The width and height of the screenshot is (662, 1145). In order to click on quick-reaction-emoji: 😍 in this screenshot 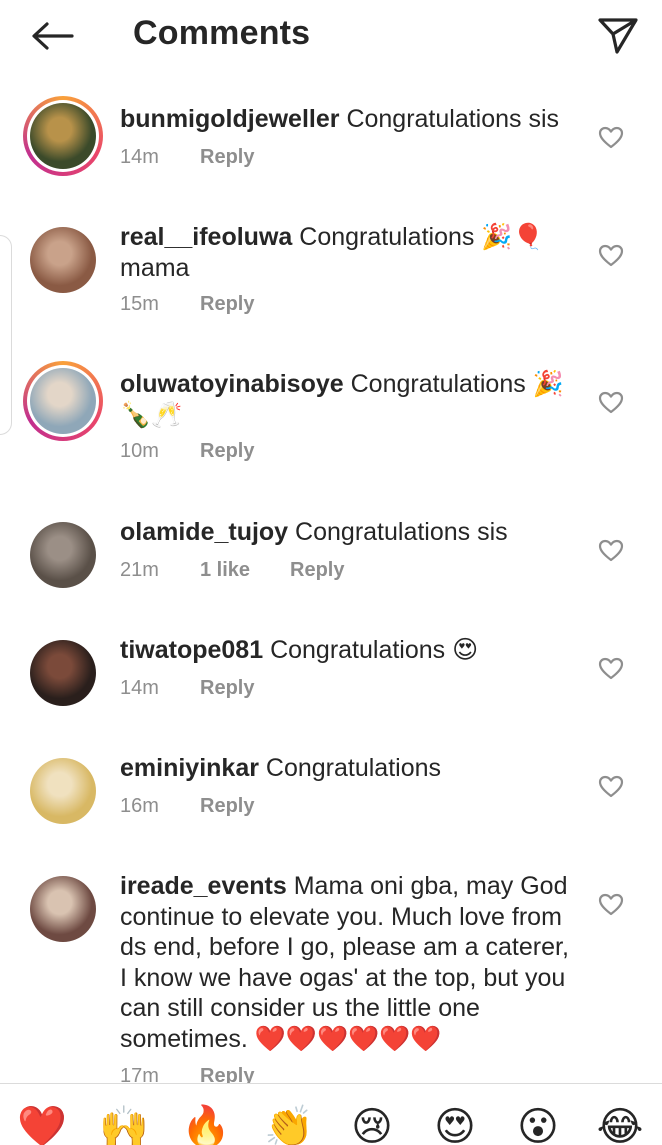, I will do `click(455, 1124)`.